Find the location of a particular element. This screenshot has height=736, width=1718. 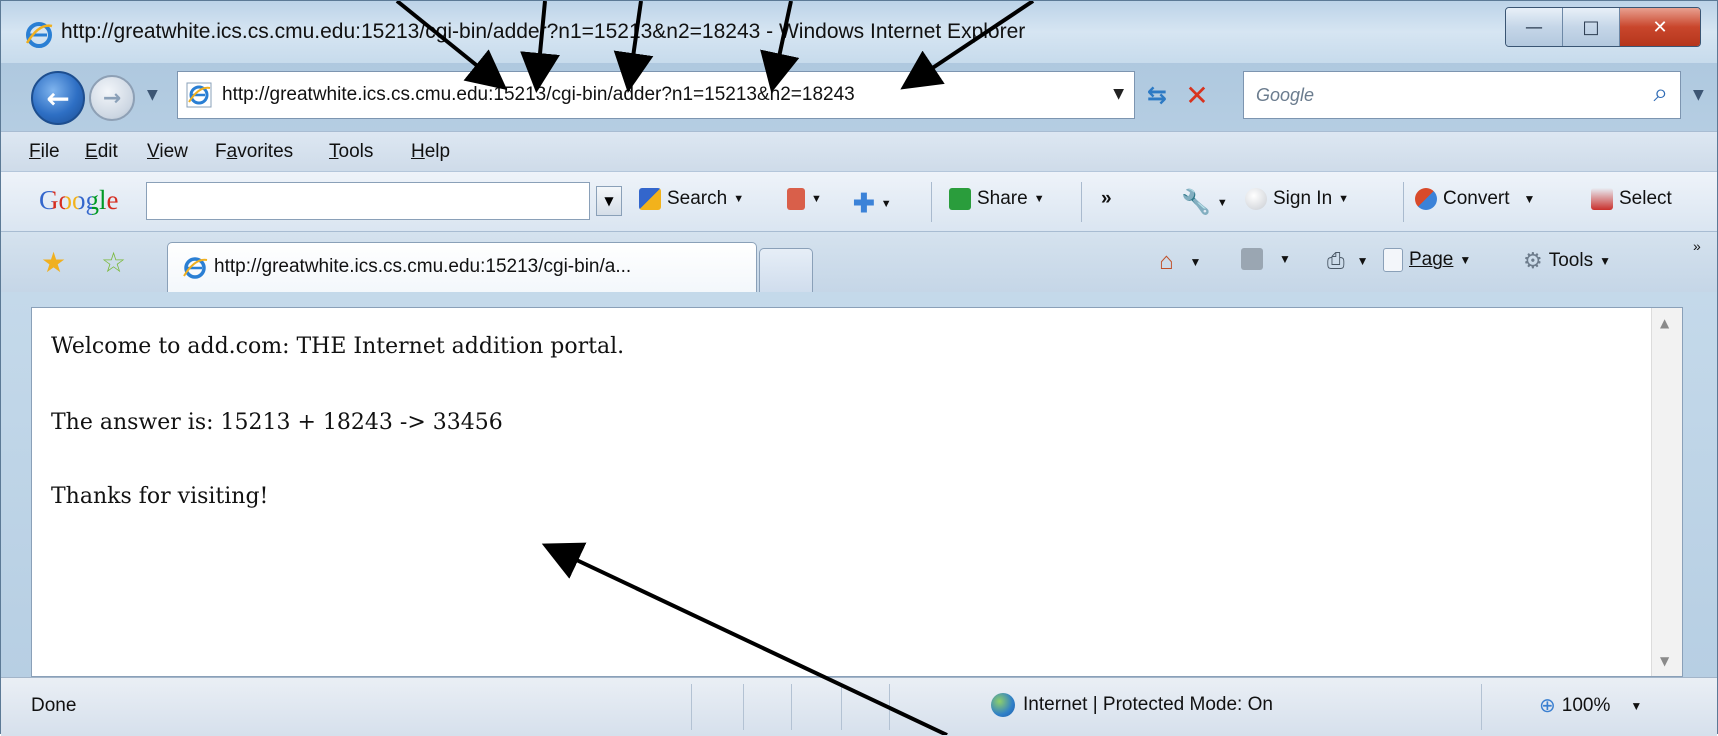

gear-icon: ⚙ is located at coordinates (1533, 260).